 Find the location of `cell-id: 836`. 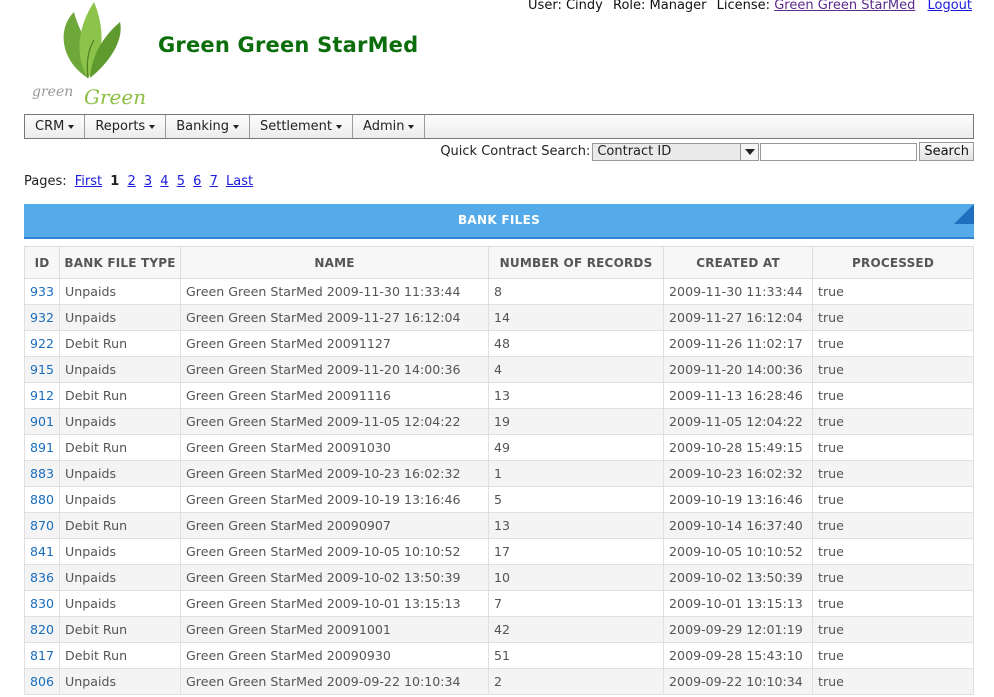

cell-id: 836 is located at coordinates (42, 577).